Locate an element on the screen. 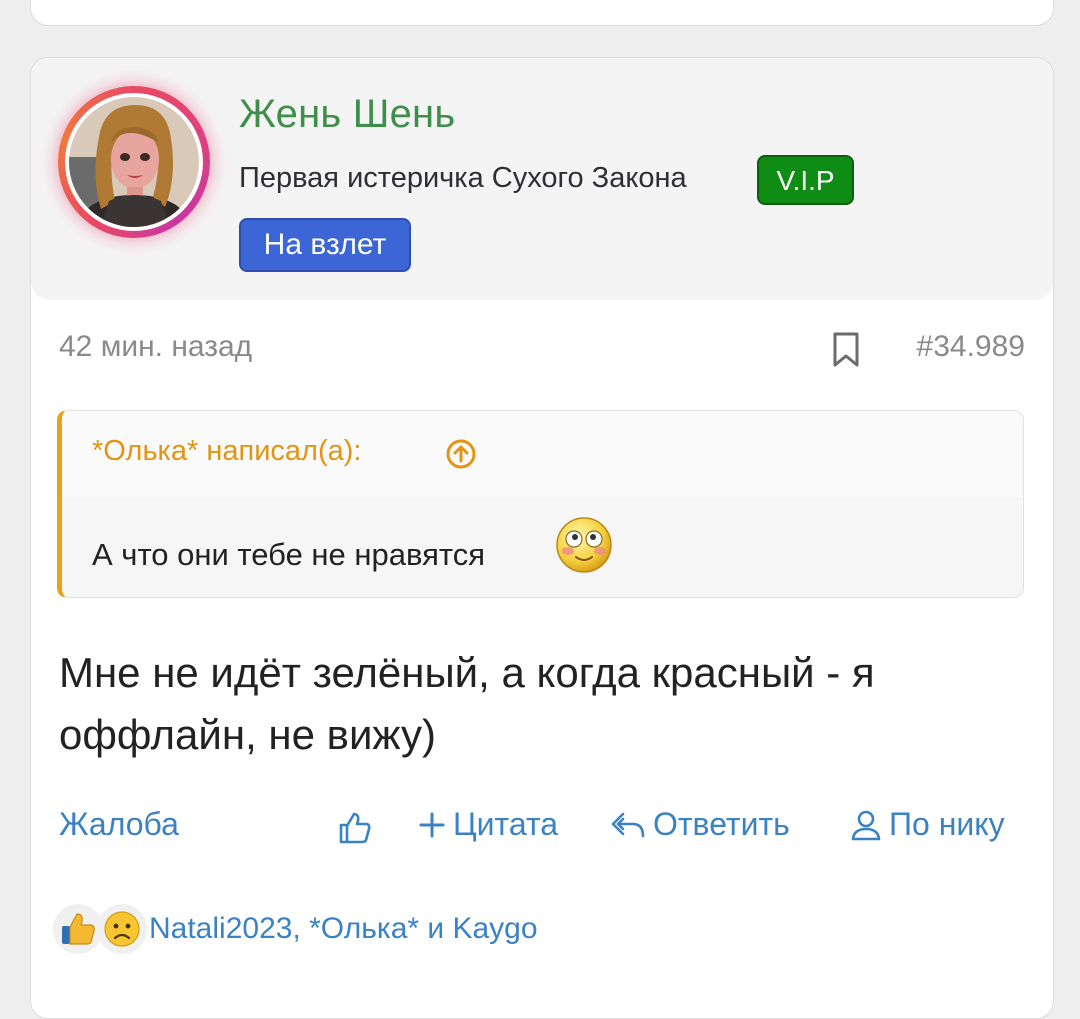 This screenshot has height=1019, width=1080. avatar is located at coordinates (134, 162).